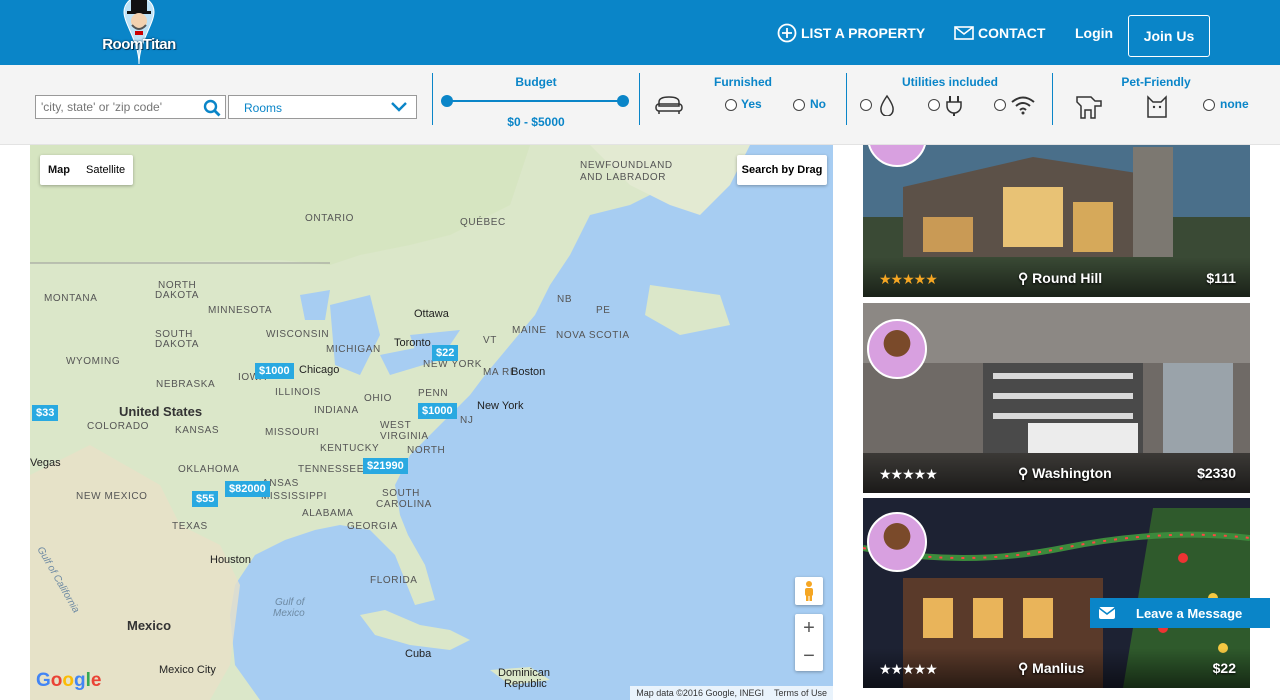 The width and height of the screenshot is (1280, 700). Describe the element at coordinates (247, 489) in the screenshot. I see `price-pin: $82000` at that location.